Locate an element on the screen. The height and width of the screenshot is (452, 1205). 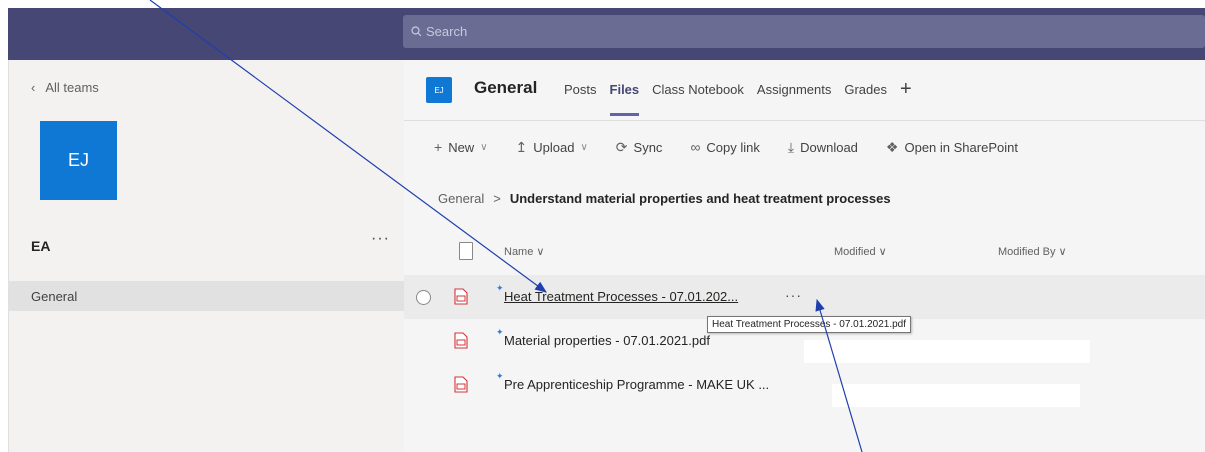
file-more-options-button: ··· is located at coordinates (793, 295).